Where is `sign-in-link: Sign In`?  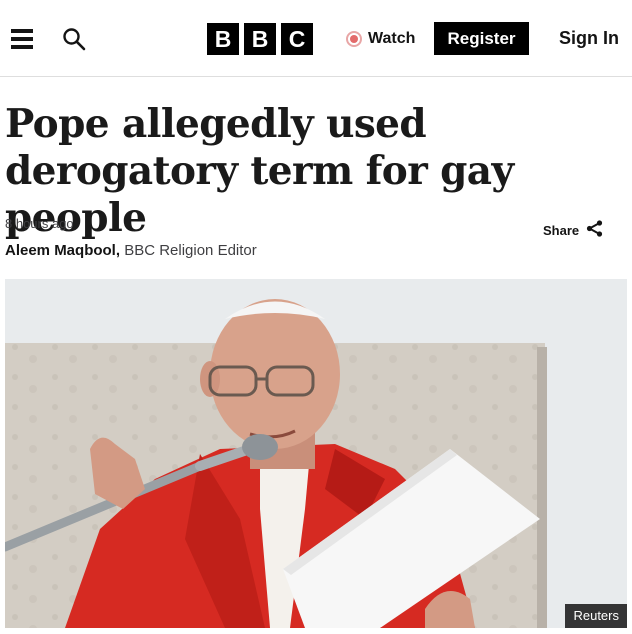
sign-in-link: Sign In is located at coordinates (589, 38).